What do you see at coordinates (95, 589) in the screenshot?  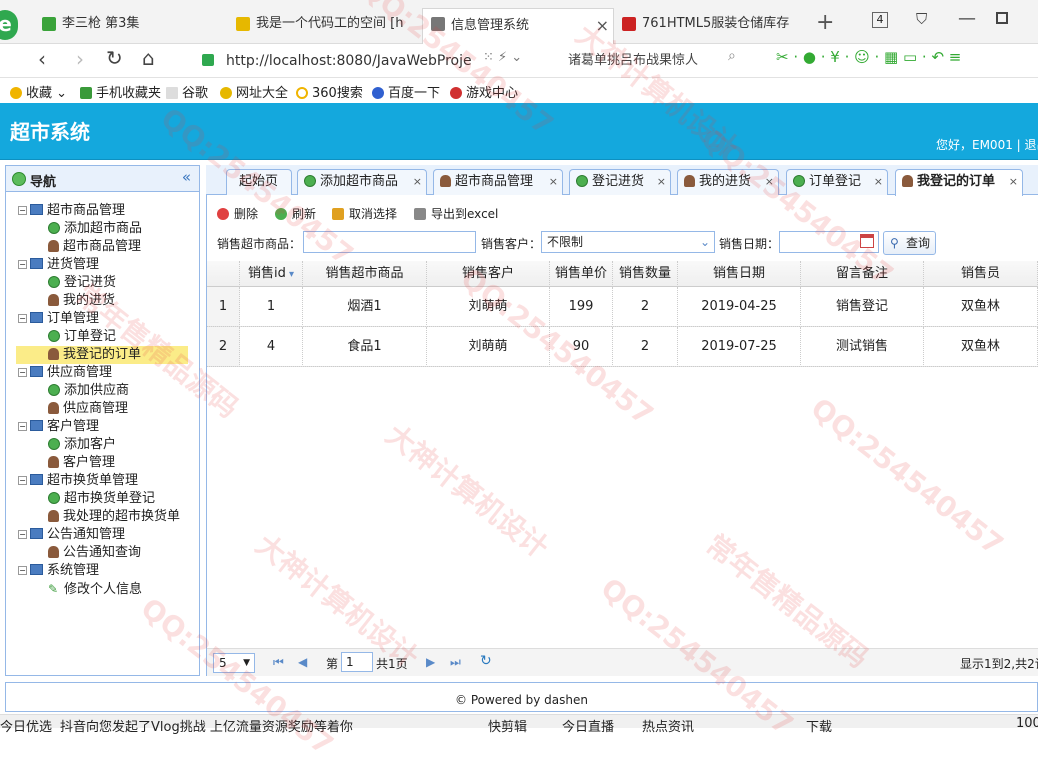 I see `nav-item: ✎ 修改个人信息` at bounding box center [95, 589].